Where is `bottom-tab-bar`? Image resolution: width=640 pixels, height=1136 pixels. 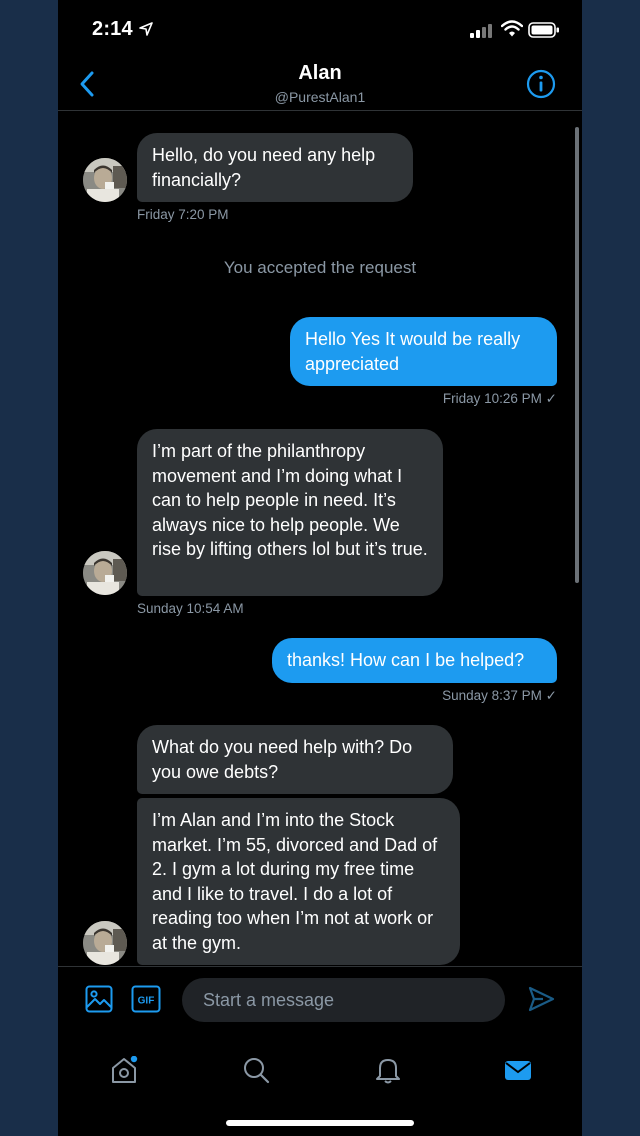 bottom-tab-bar is located at coordinates (320, 1085).